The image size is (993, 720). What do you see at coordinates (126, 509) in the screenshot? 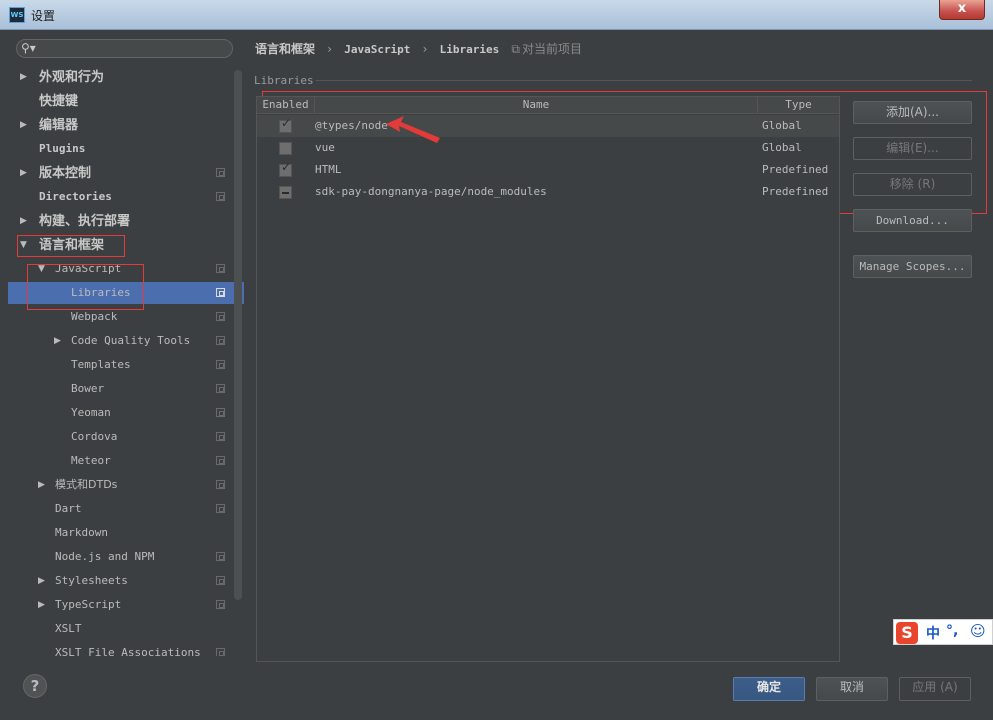
I see `sidebar-item: Dart` at bounding box center [126, 509].